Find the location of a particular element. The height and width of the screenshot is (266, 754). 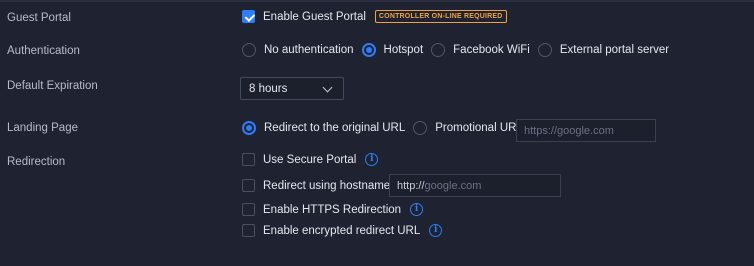

default-expiration-label: Default Expiration is located at coordinates (52, 86).